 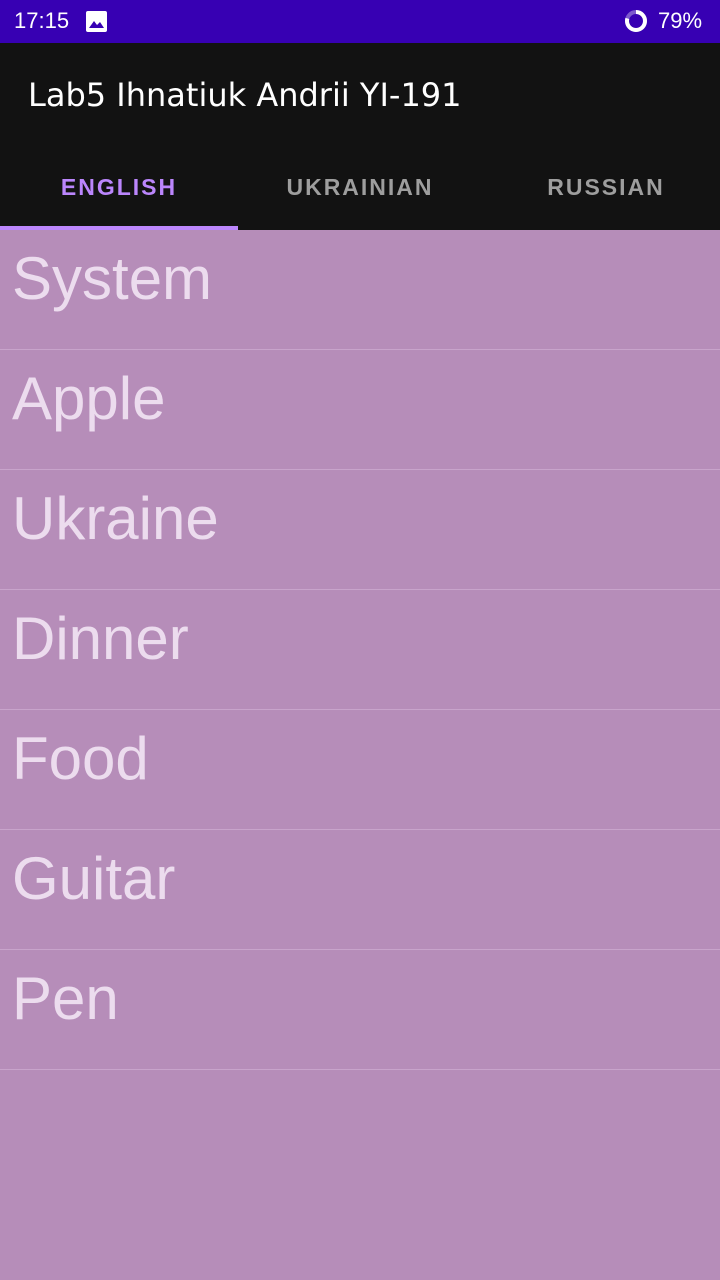 What do you see at coordinates (100, 638) in the screenshot?
I see `list-item-label: Dinner` at bounding box center [100, 638].